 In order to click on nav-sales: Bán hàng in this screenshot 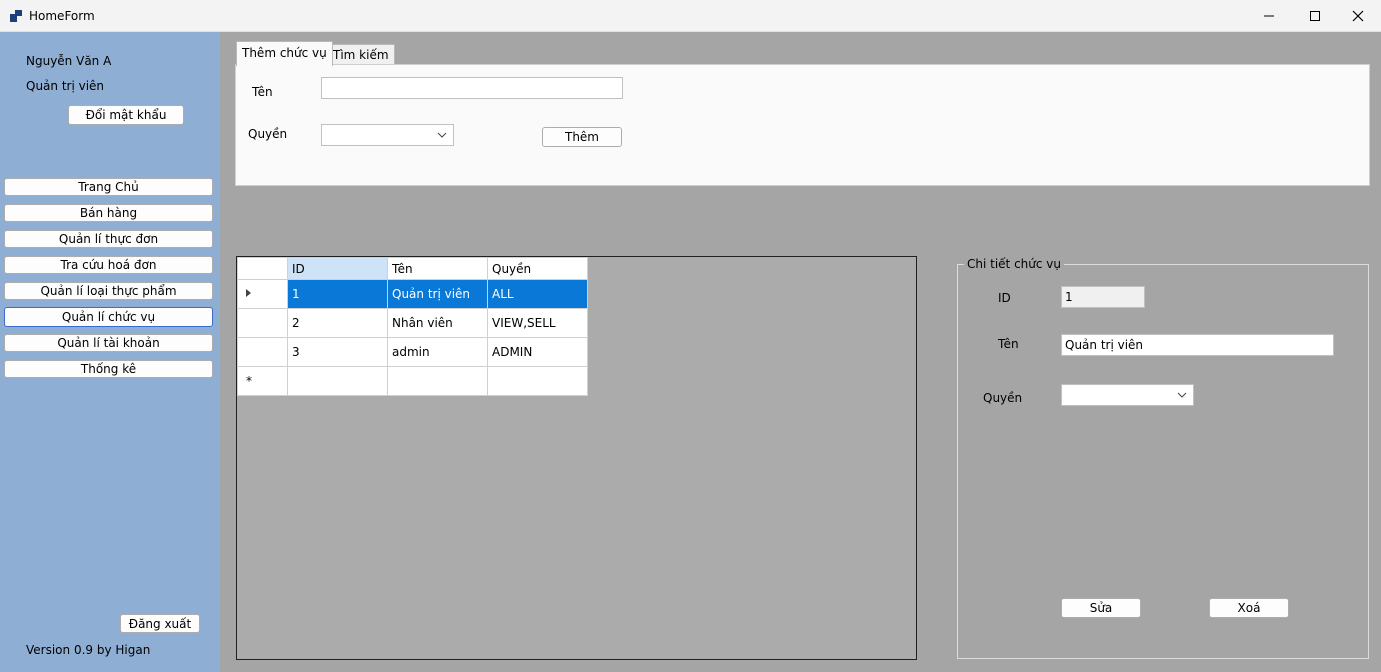, I will do `click(108, 213)`.